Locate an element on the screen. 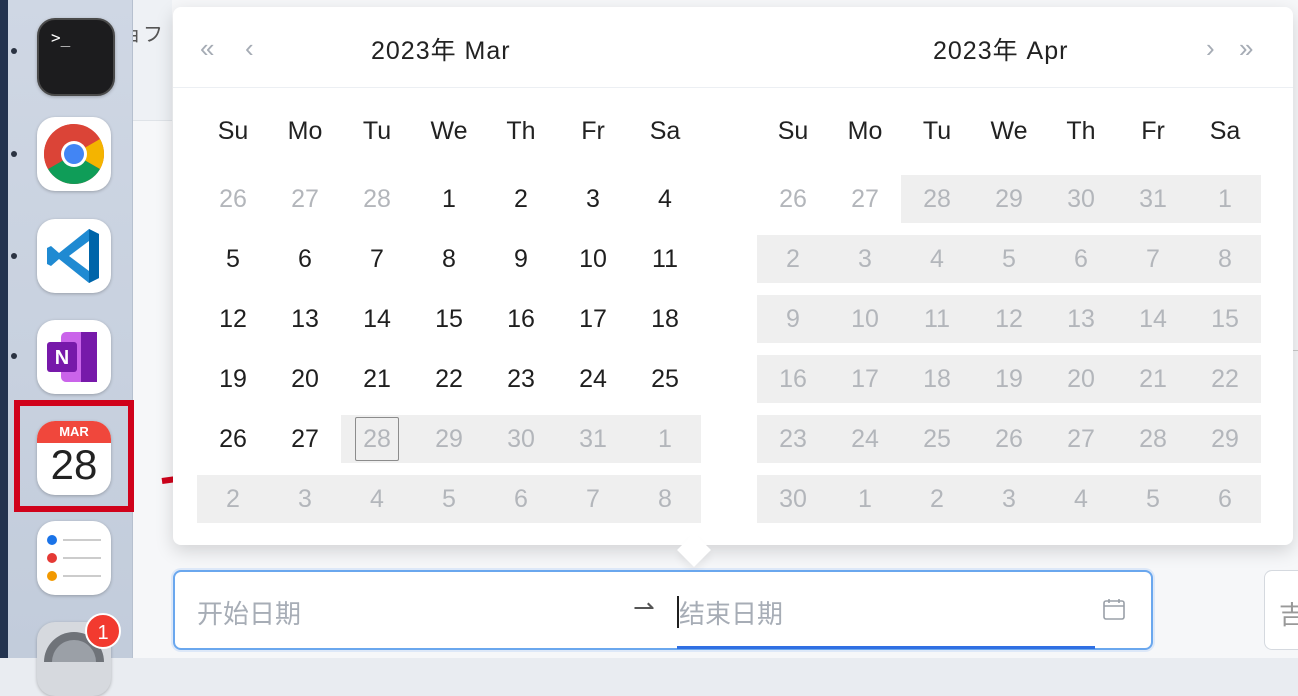 This screenshot has height=696, width=1298. date-cell-label: 12 is located at coordinates (233, 319).